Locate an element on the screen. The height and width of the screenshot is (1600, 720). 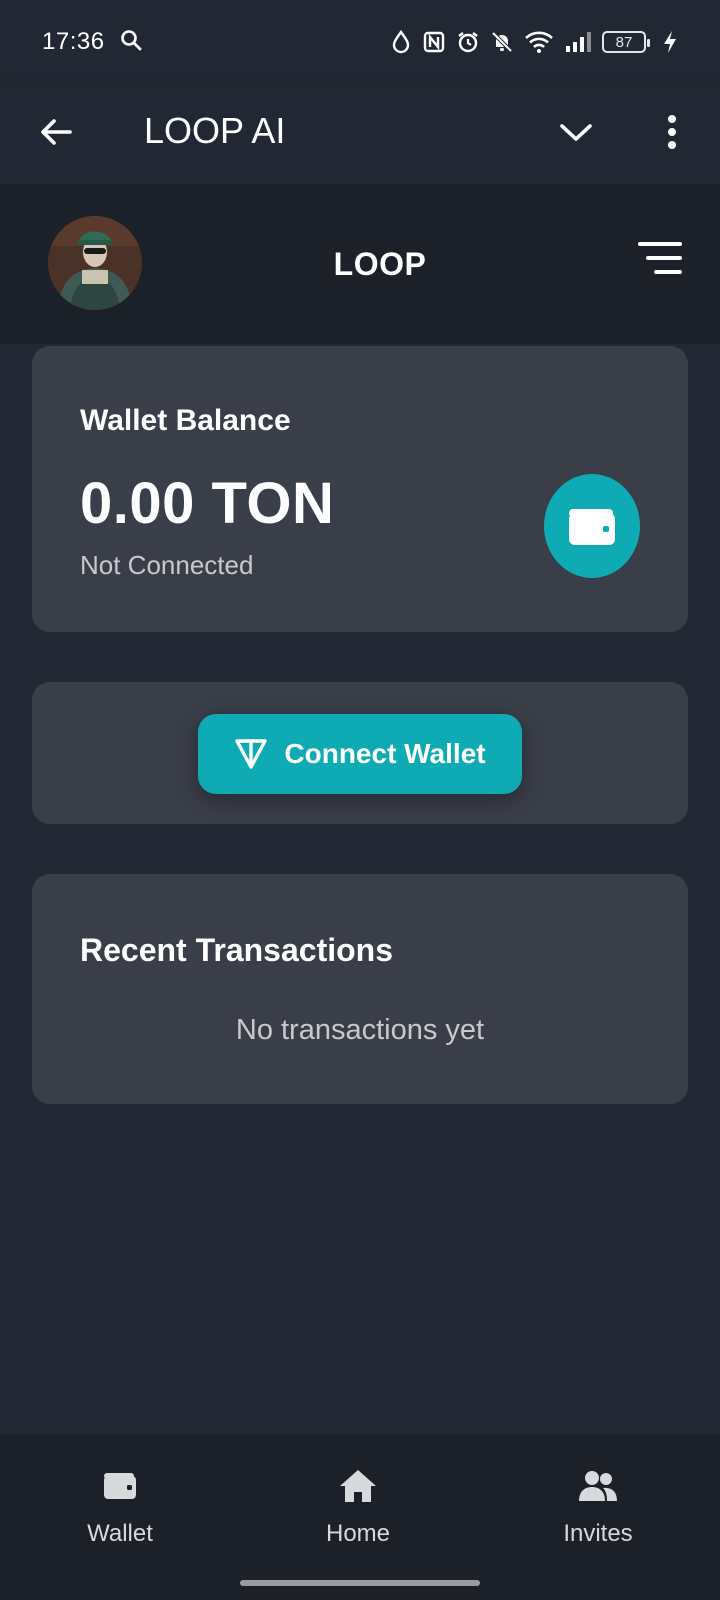
nav-label-invites: Invites is located at coordinates (598, 1533).